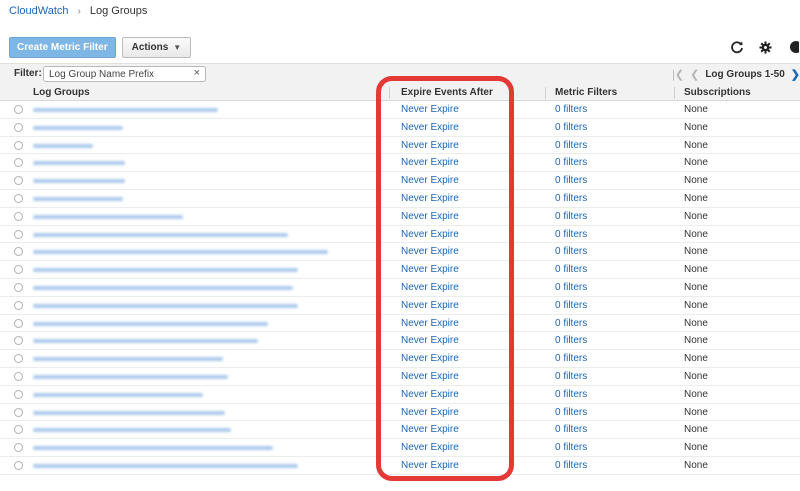  Describe the element at coordinates (447, 92) in the screenshot. I see `column-header-expire-events-after: Expire Events After` at that location.